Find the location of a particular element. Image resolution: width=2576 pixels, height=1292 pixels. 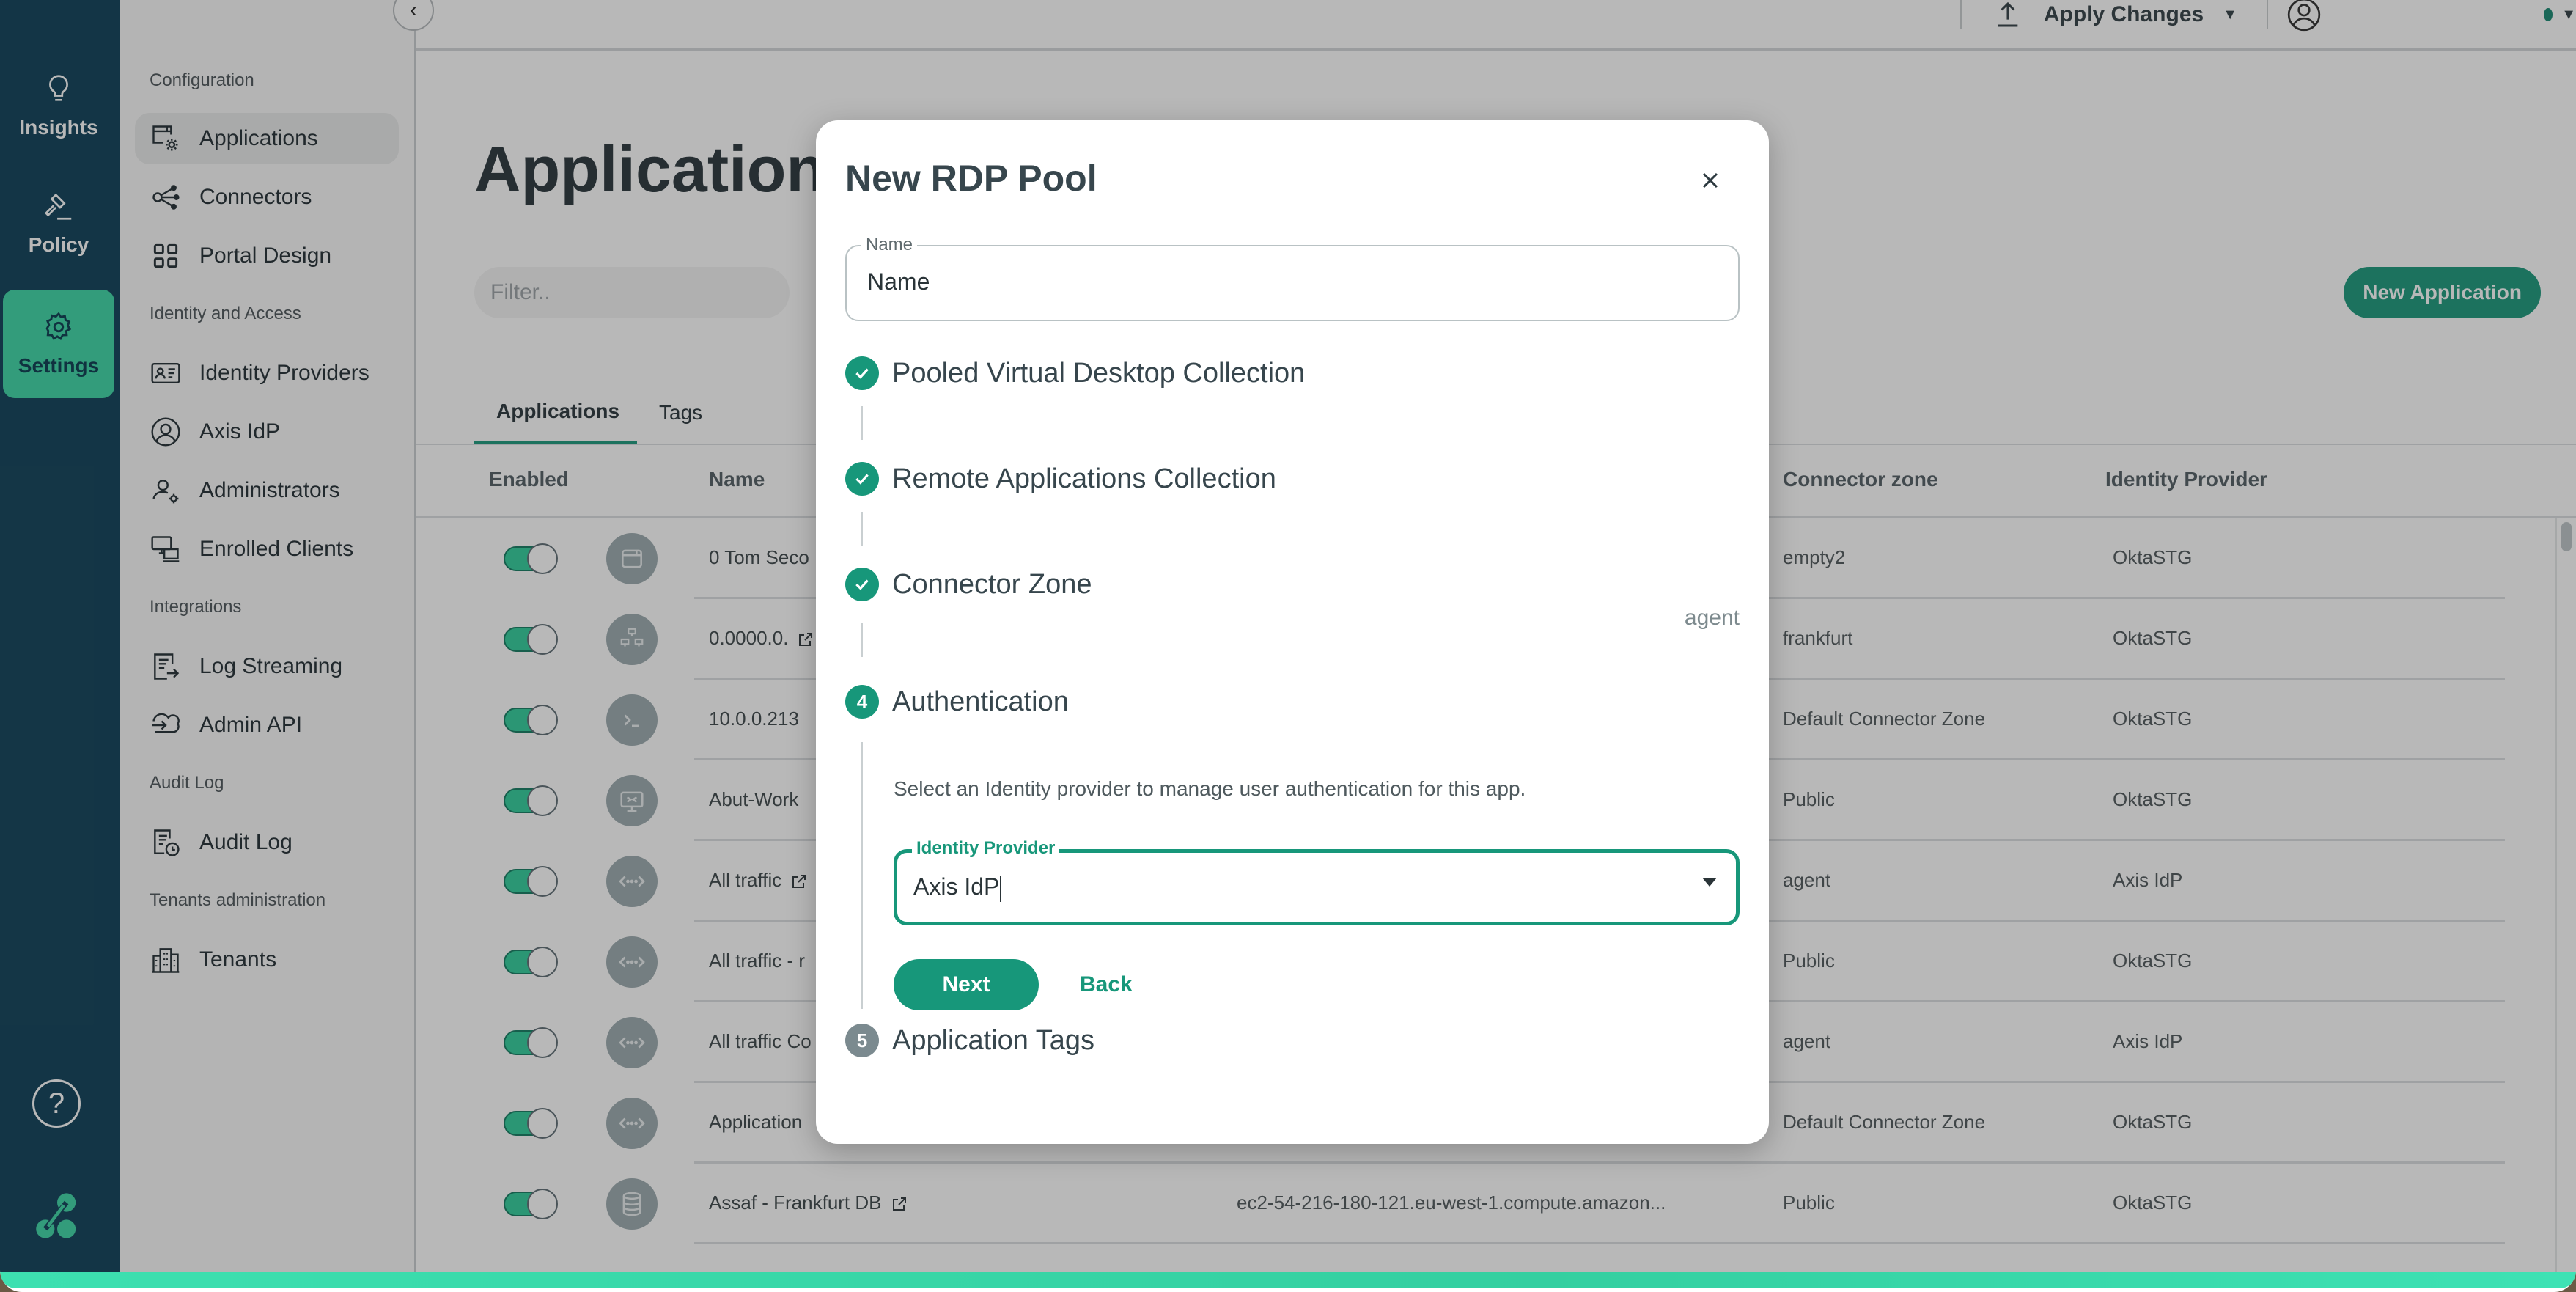

step-pooled-virtual-desktop-collection: Pooled Virtual Desktop Collection is located at coordinates (1075, 373).